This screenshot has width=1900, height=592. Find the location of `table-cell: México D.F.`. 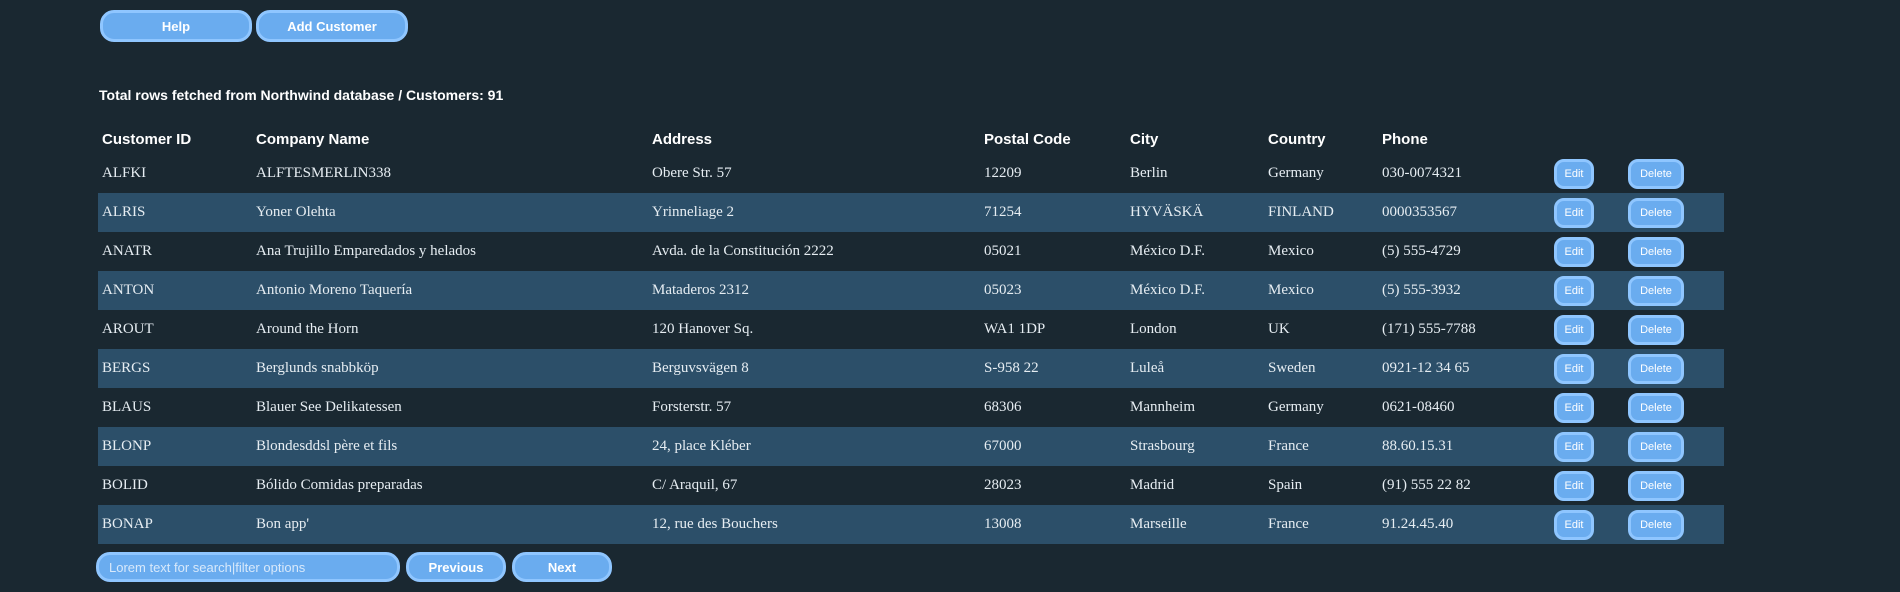

table-cell: México D.F. is located at coordinates (1168, 251).